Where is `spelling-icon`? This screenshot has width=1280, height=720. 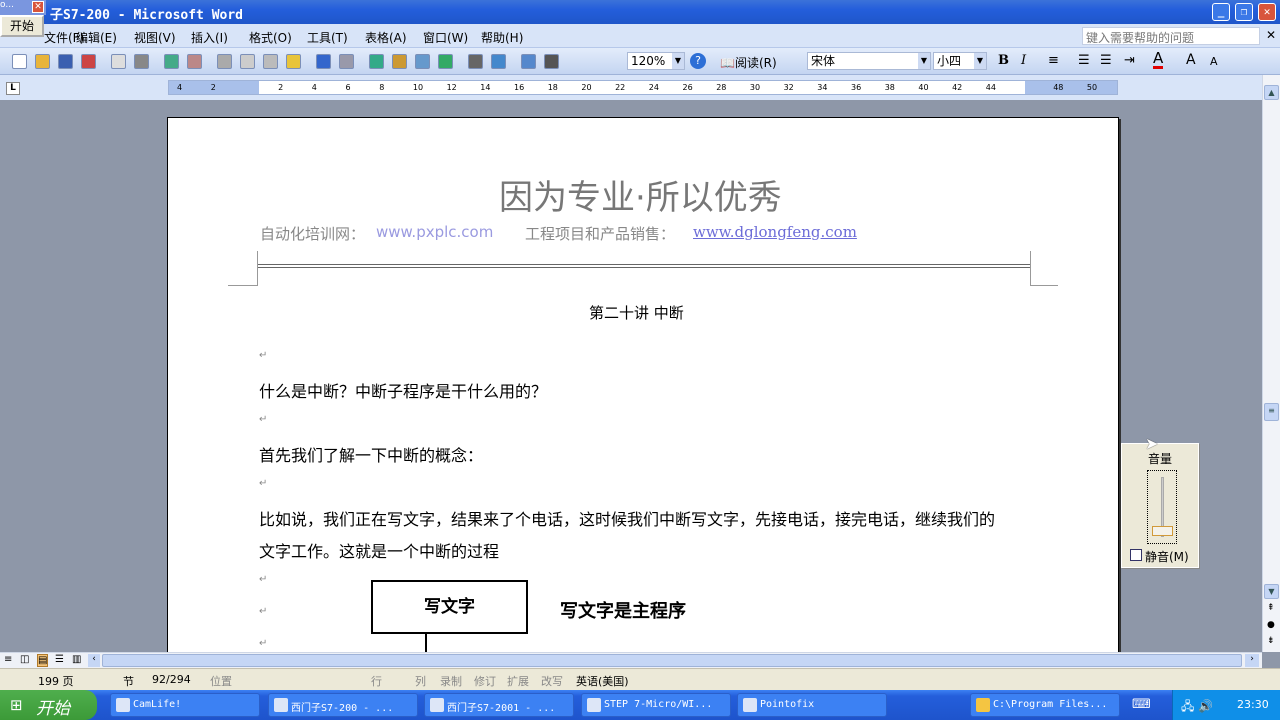
spelling-icon is located at coordinates (171, 61).